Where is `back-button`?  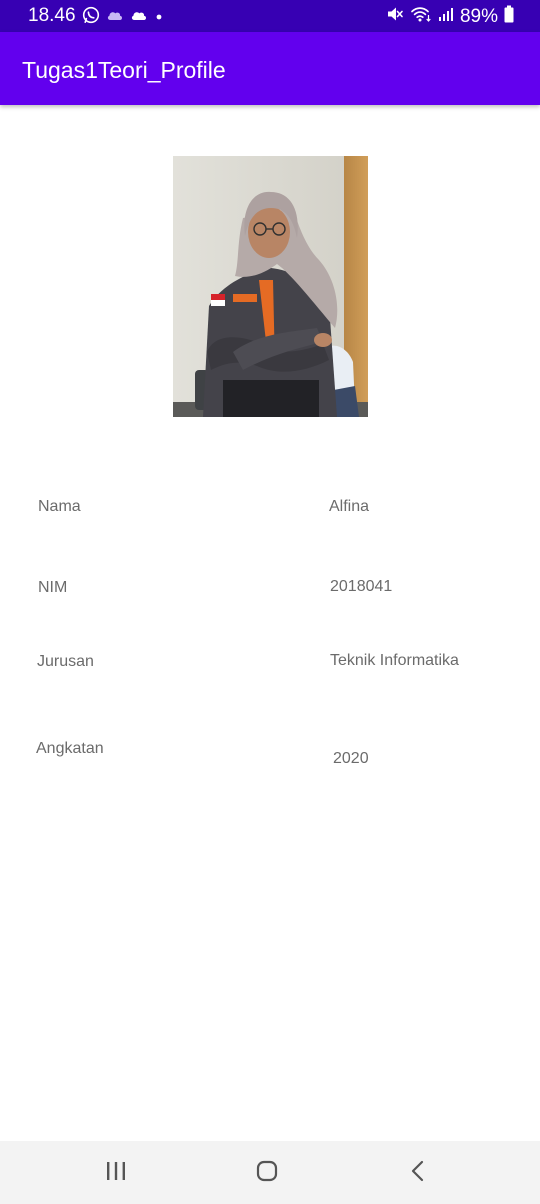 back-button is located at coordinates (418, 1173).